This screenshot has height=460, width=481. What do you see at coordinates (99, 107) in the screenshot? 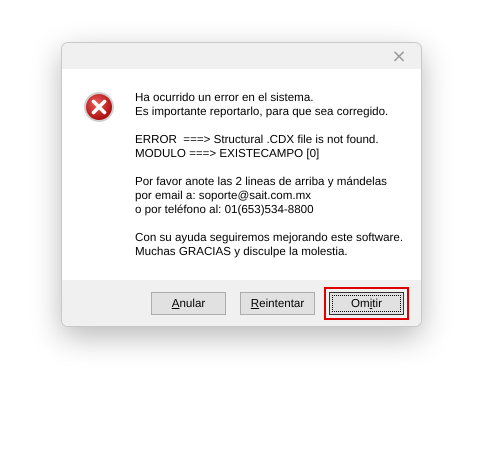
I see `error-icon` at bounding box center [99, 107].